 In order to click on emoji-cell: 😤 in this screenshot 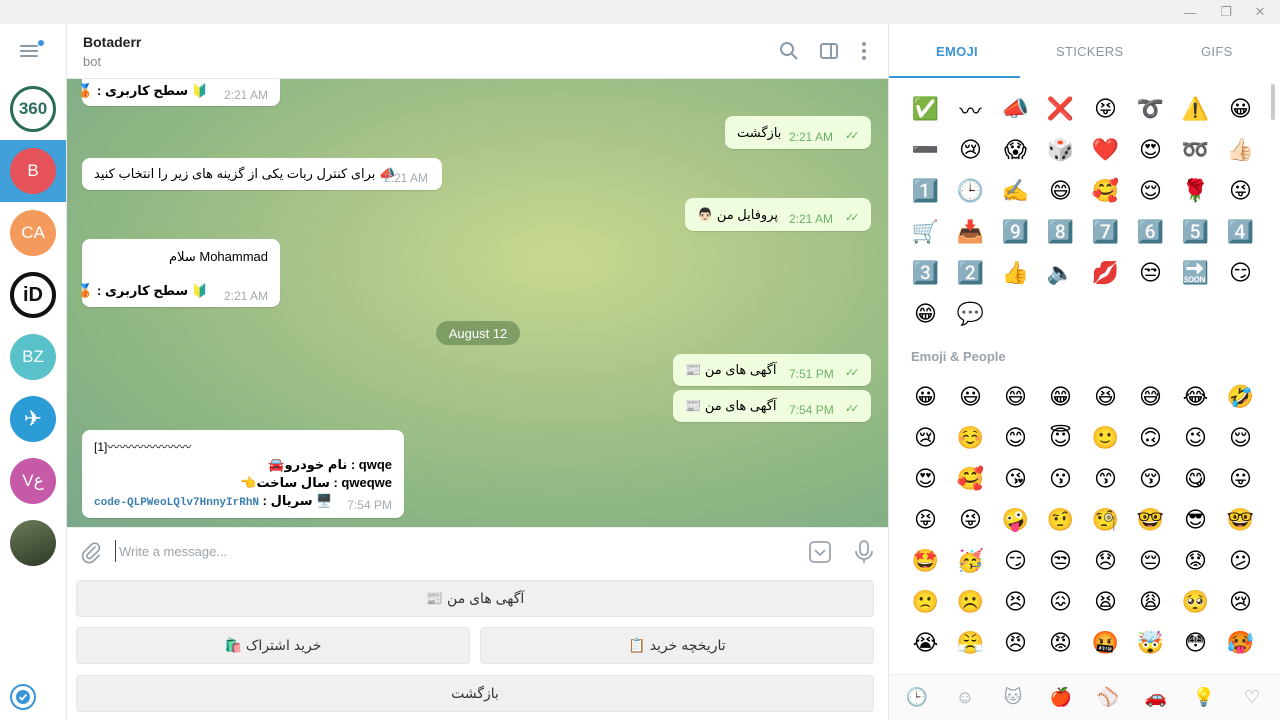, I will do `click(970, 643)`.